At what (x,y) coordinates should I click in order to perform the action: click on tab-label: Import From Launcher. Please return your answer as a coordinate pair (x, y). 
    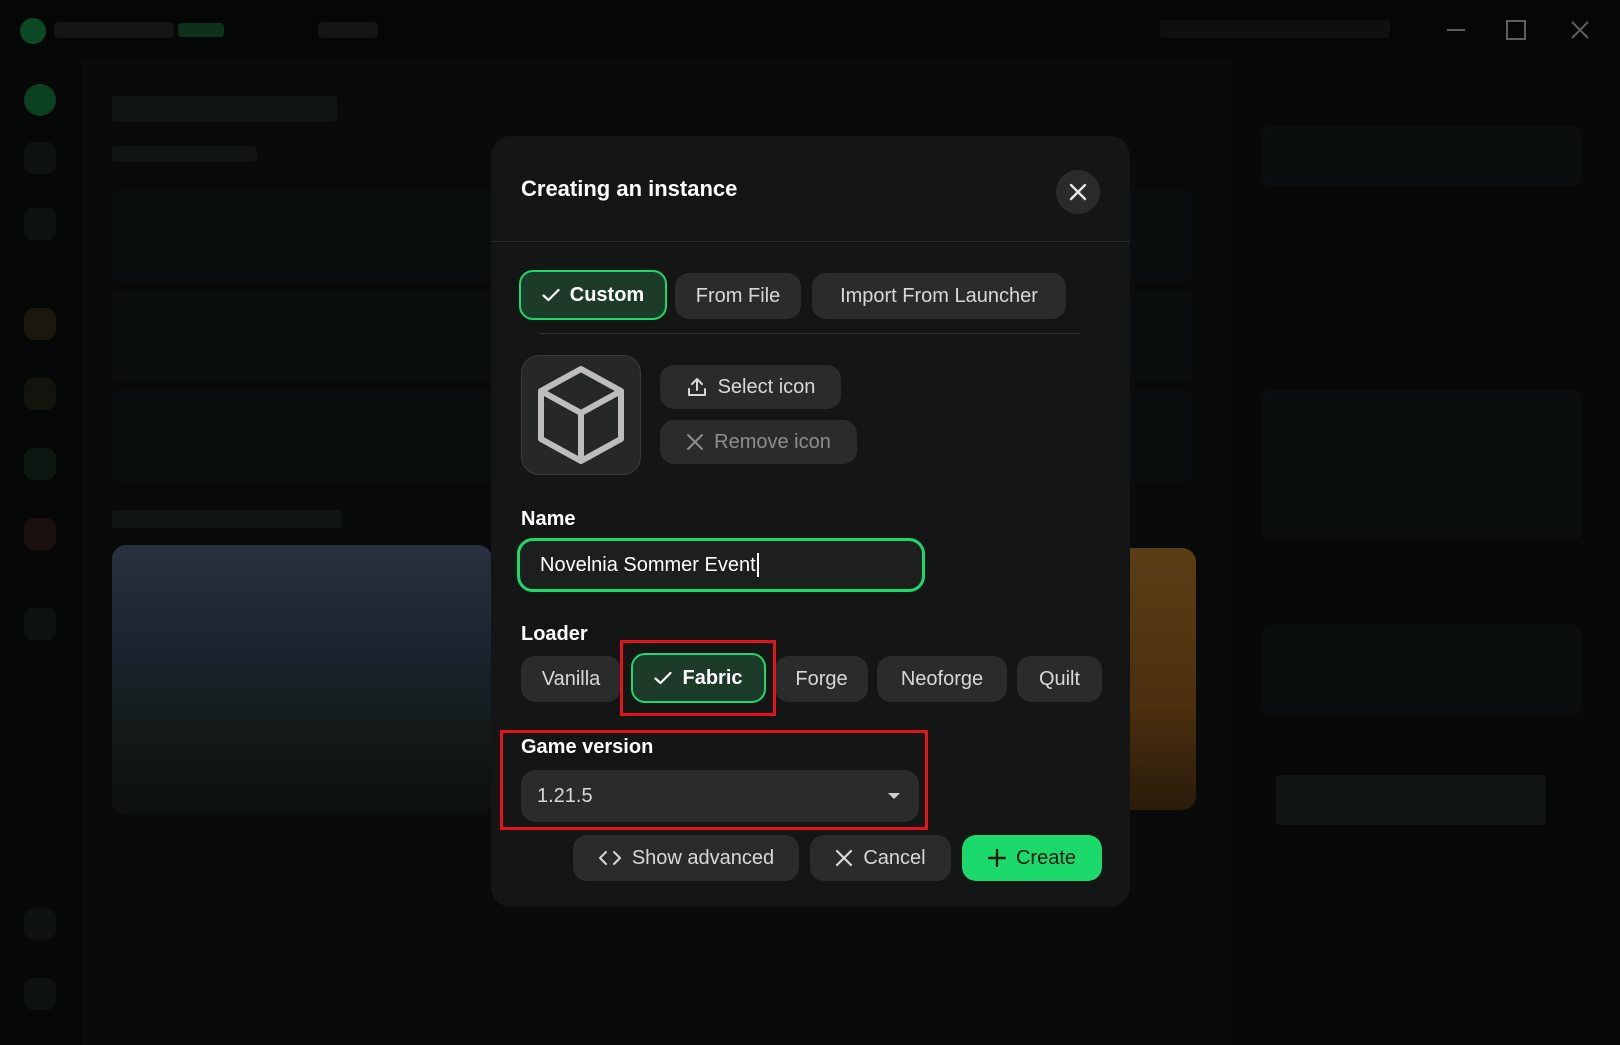
    Looking at the image, I should click on (939, 295).